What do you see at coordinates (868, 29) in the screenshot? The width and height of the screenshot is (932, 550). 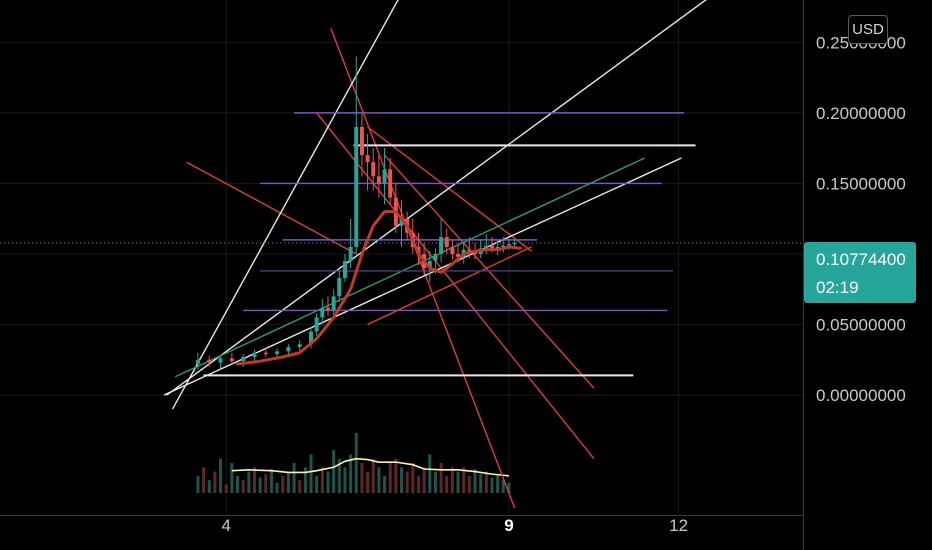 I see `currency-selector-button: USD` at bounding box center [868, 29].